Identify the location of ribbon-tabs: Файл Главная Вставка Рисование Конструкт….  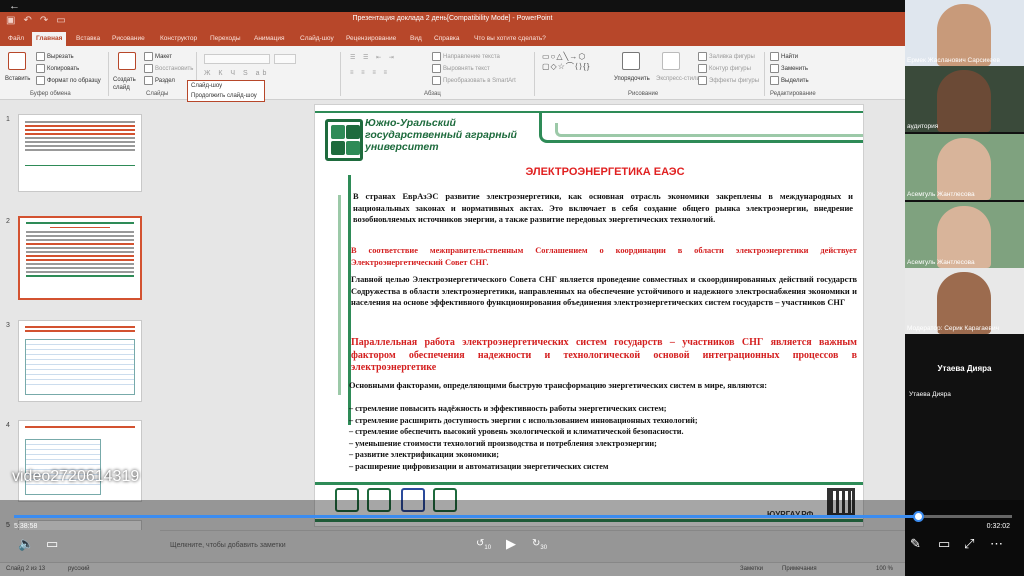
(452, 38).